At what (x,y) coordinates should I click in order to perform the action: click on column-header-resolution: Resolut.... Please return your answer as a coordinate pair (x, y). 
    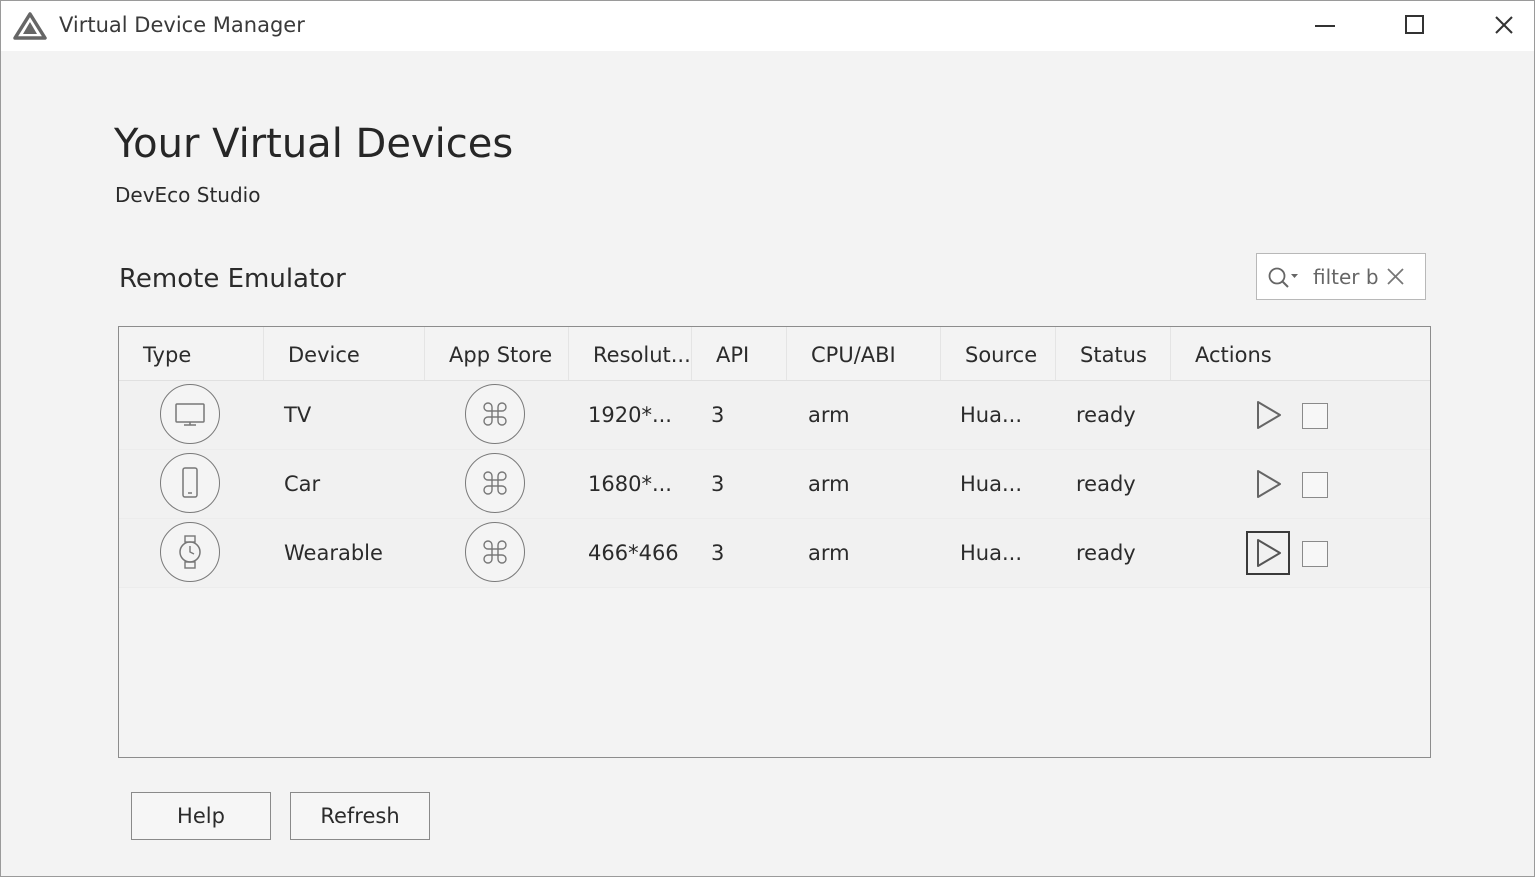
    Looking at the image, I should click on (630, 353).